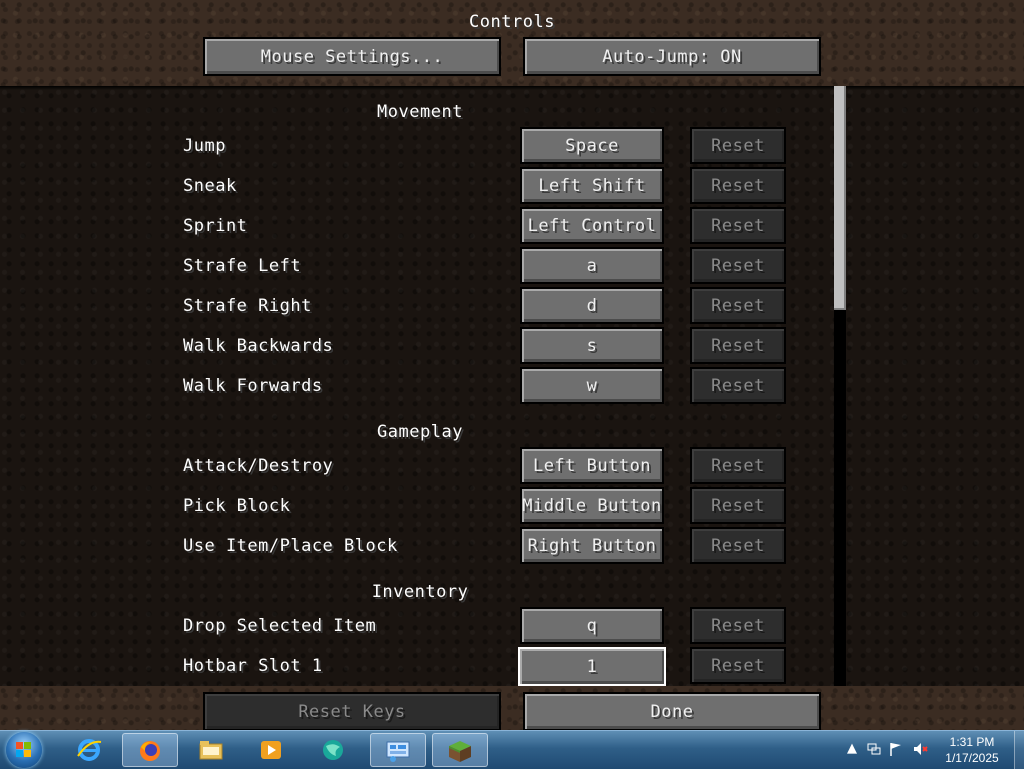 The height and width of the screenshot is (769, 1024). What do you see at coordinates (738, 505) in the screenshot?
I see `reset-button-pick-block: Reset` at bounding box center [738, 505].